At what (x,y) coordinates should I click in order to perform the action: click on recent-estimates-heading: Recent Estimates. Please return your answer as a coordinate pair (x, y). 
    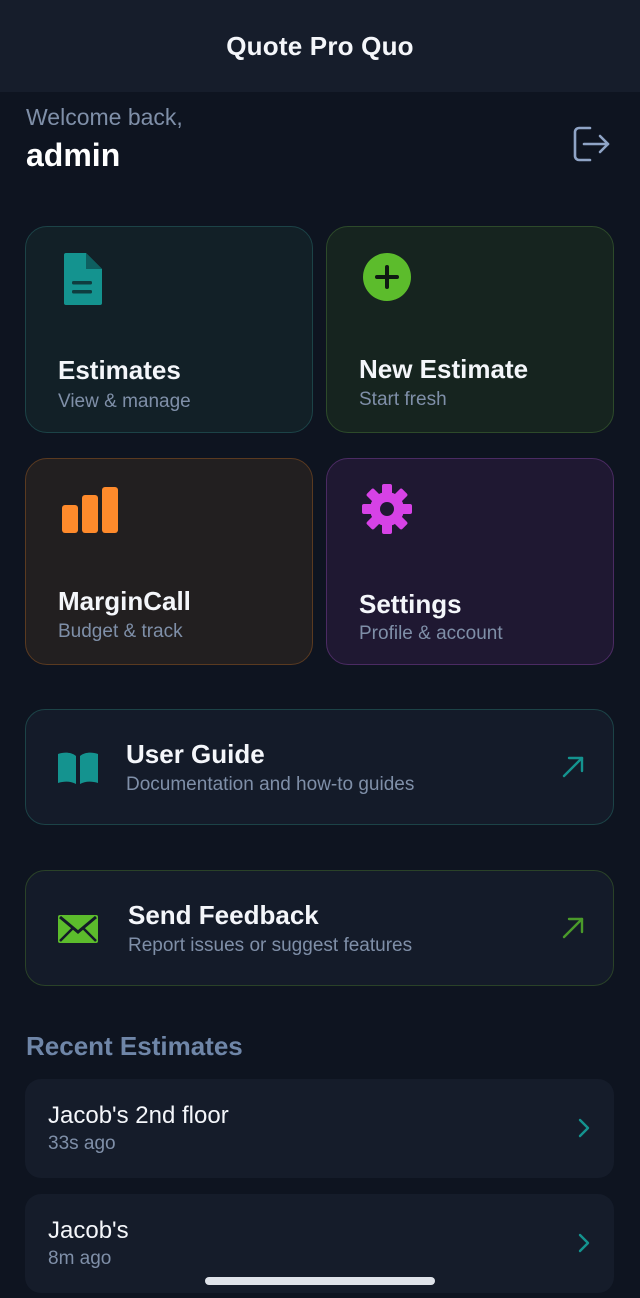
    Looking at the image, I should click on (134, 1046).